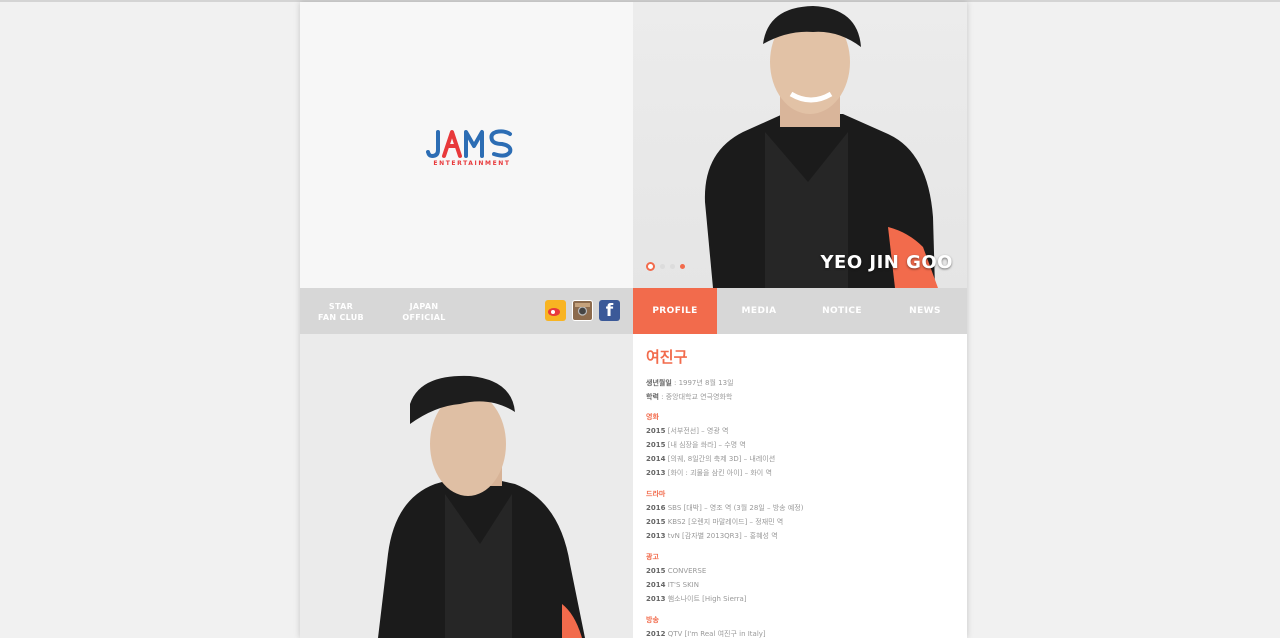 This screenshot has width=1280, height=638. I want to click on movie-item-3: 2014 [의궤, 8일간의 축제 3D] – 내레이션, so click(711, 459).